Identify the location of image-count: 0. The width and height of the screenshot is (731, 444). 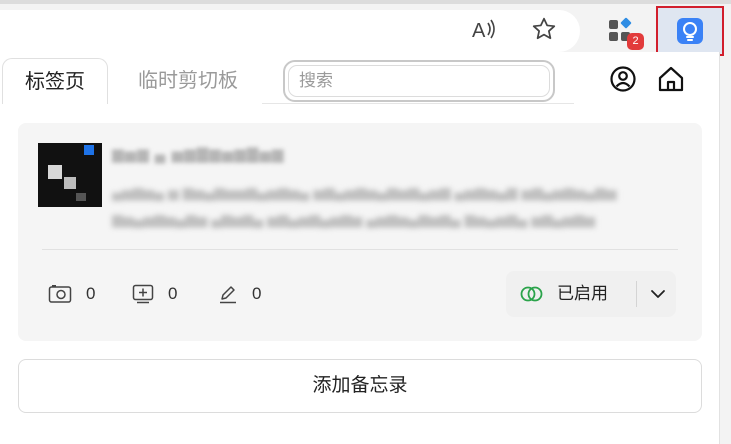
(71, 294).